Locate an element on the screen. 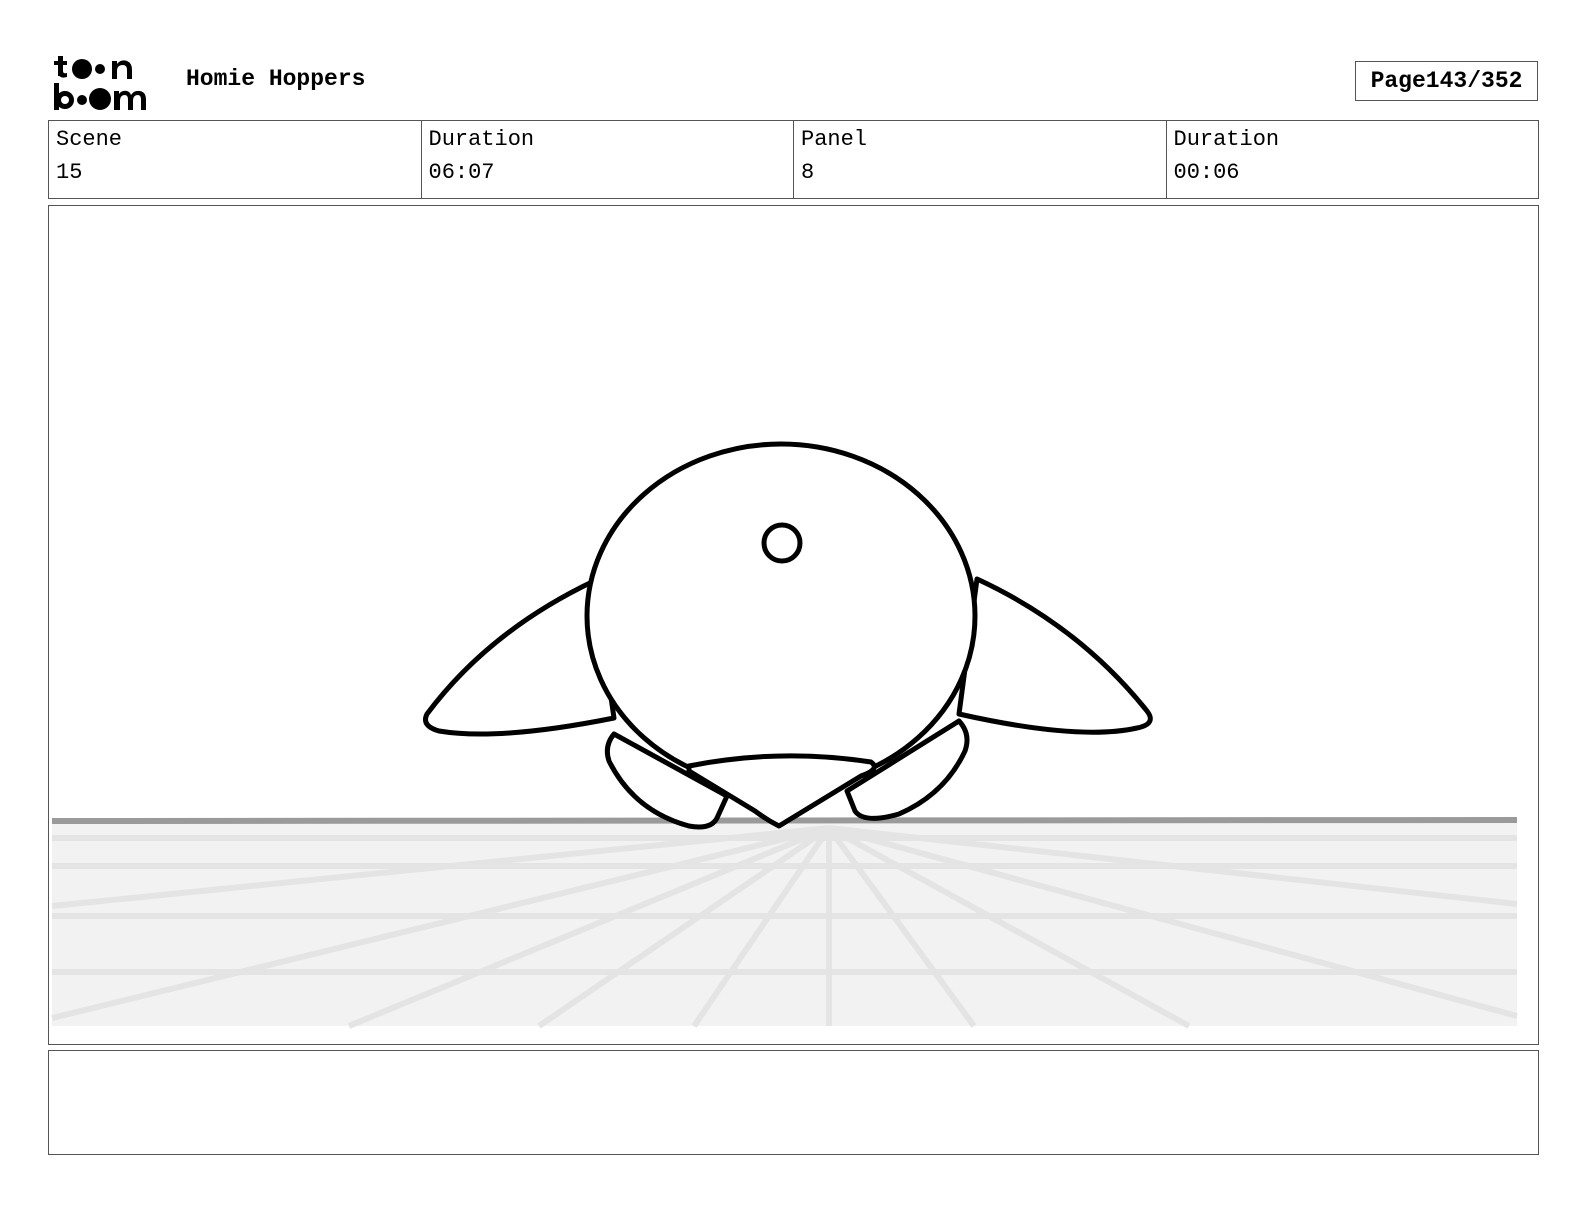 This screenshot has width=1584, height=1224. scene-duration-cell: Duration 06:07 is located at coordinates (608, 159).